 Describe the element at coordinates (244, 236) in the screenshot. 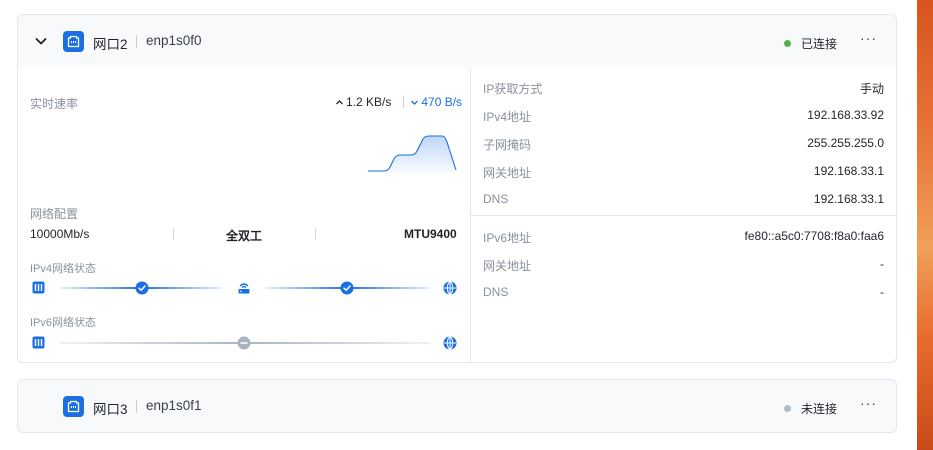

I see `duplex-mode: 全双工` at that location.